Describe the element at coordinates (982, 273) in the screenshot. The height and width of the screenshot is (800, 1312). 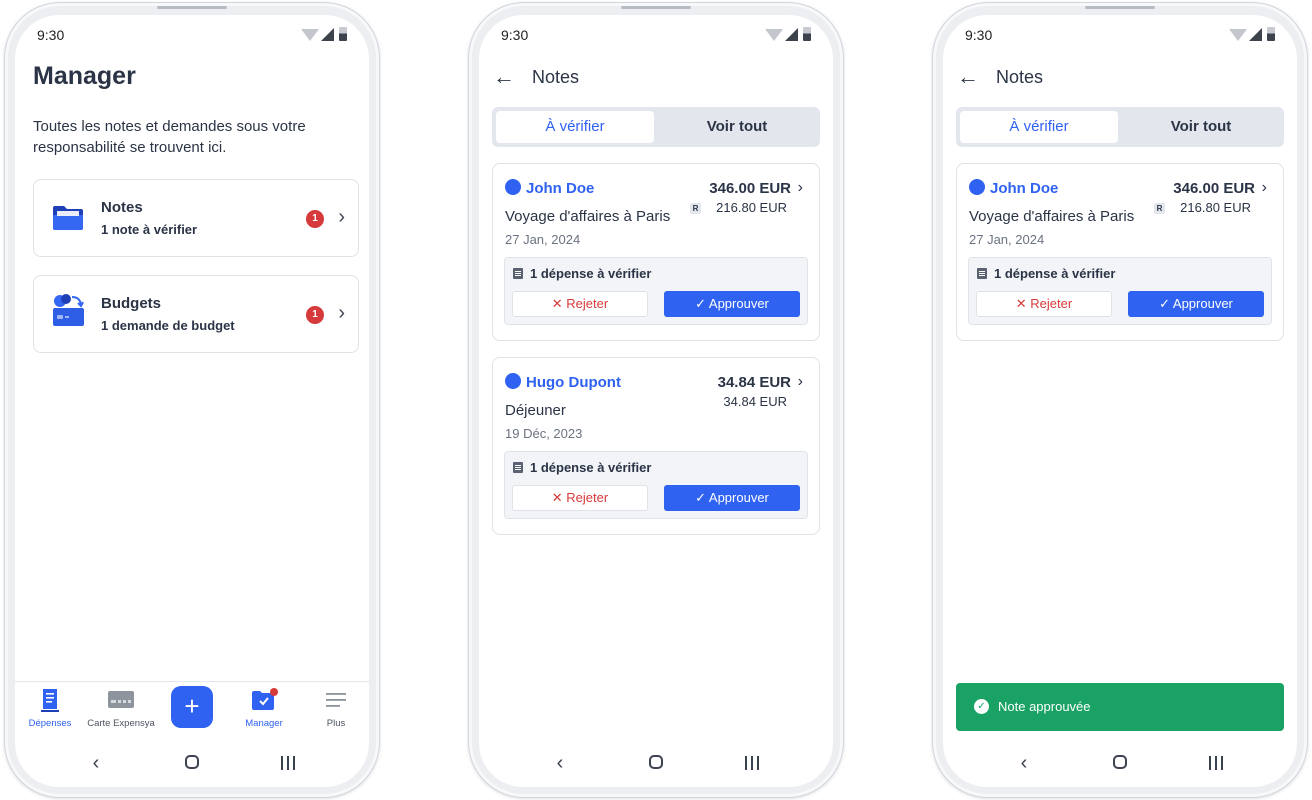
I see `document-icon` at that location.